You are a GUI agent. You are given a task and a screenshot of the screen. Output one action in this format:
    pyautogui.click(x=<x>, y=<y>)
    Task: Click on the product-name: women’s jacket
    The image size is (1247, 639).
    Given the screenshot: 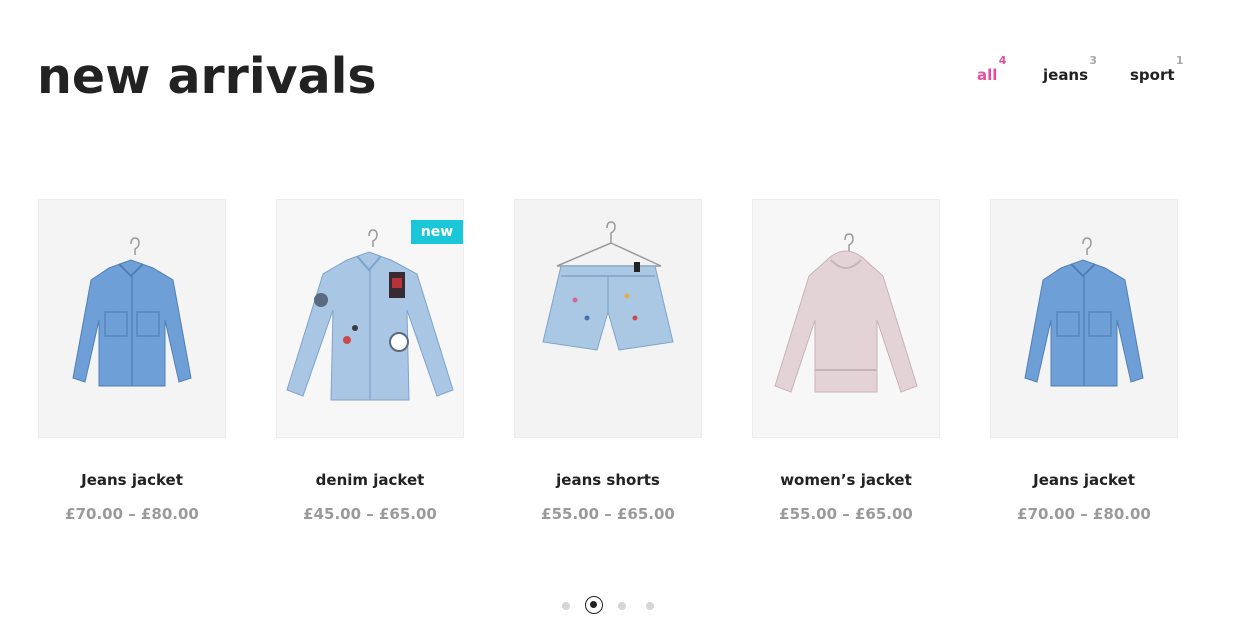 What is the action you would take?
    pyautogui.click(x=846, y=480)
    